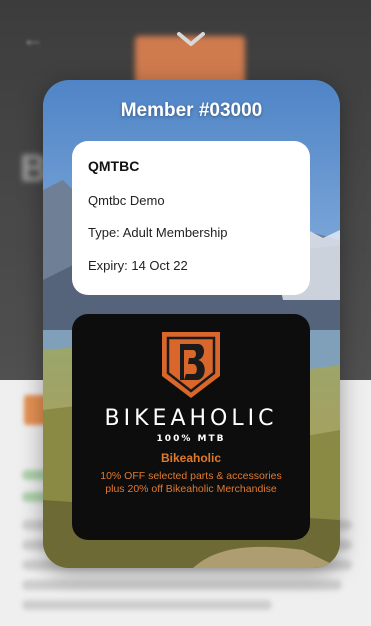  What do you see at coordinates (126, 200) in the screenshot?
I see `member-name: Qmtbc Demo` at bounding box center [126, 200].